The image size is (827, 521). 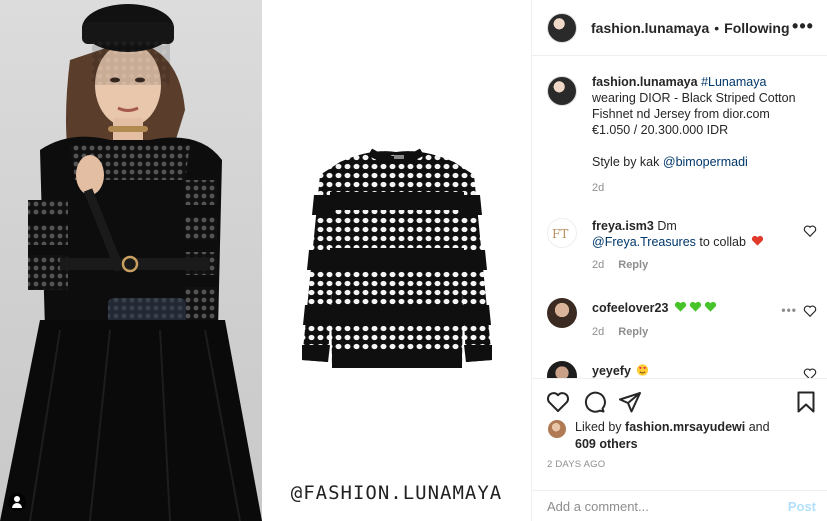 What do you see at coordinates (562, 27) in the screenshot?
I see `author-avatar` at bounding box center [562, 27].